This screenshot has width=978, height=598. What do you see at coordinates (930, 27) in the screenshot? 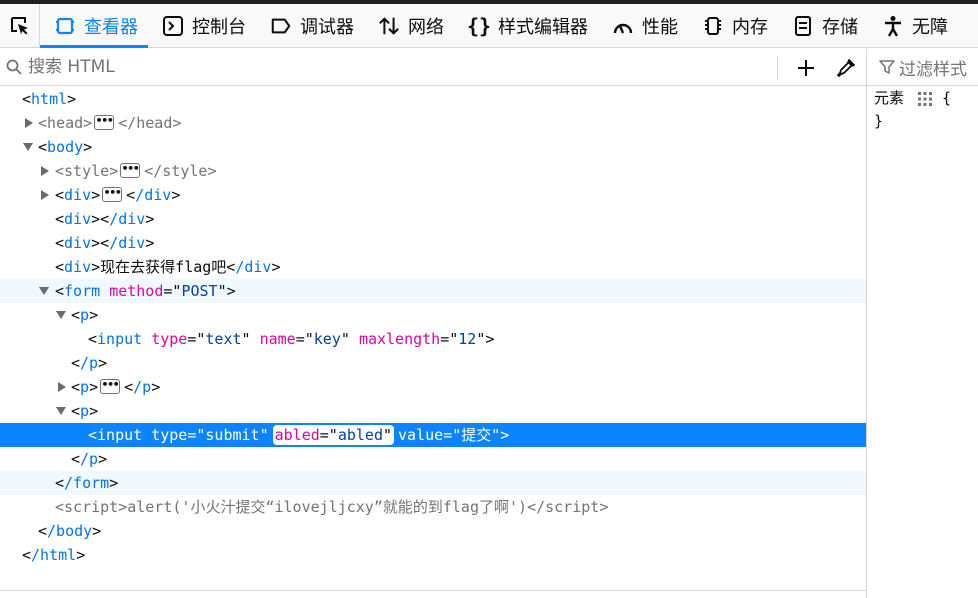
I see `tab-label: 无障` at bounding box center [930, 27].